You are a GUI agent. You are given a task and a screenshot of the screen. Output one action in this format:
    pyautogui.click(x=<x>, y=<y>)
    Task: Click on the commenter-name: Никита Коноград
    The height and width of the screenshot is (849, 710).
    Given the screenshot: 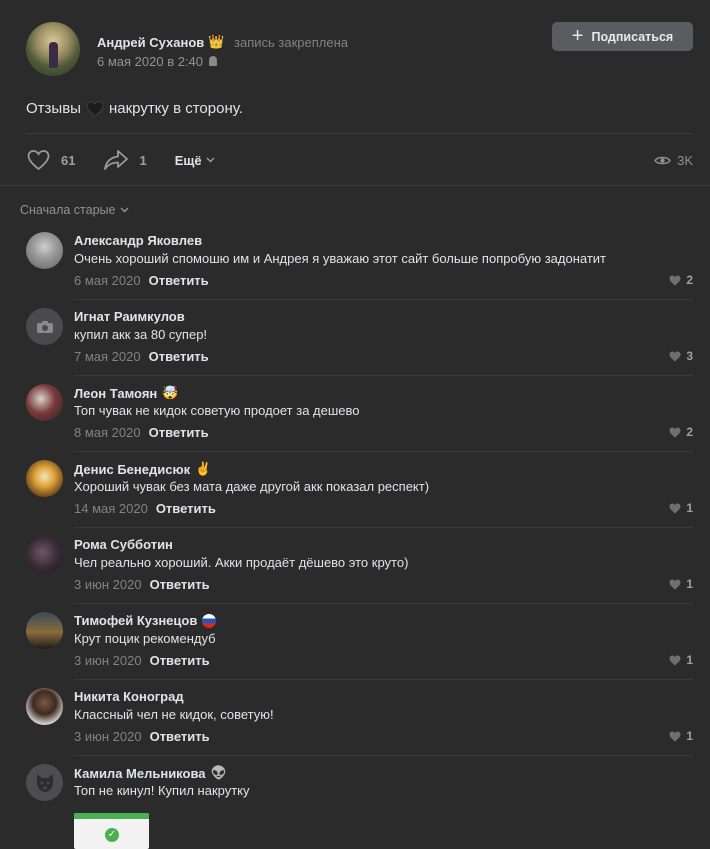 What is the action you would take?
    pyautogui.click(x=129, y=696)
    